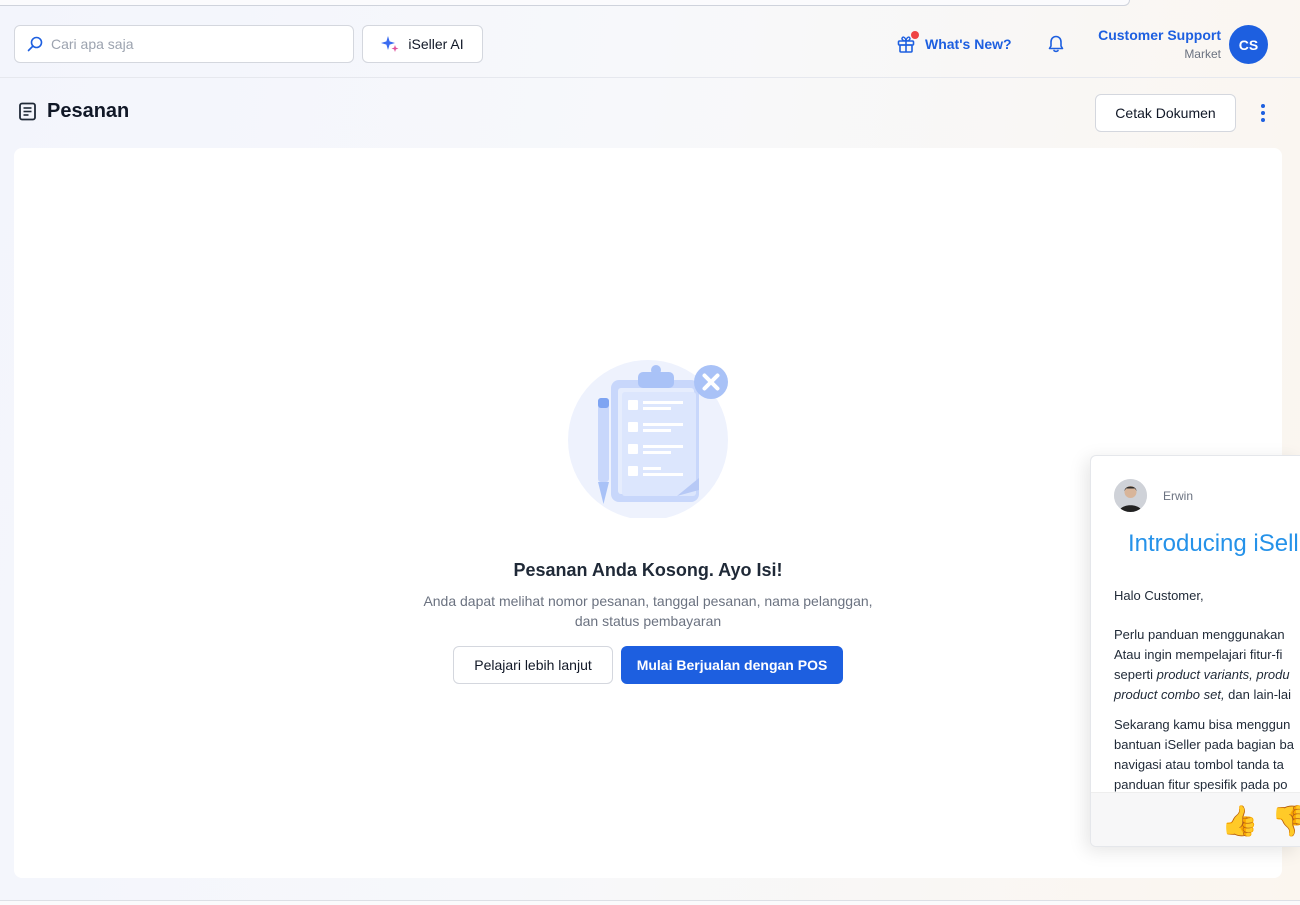 This screenshot has height=905, width=1300. Describe the element at coordinates (436, 44) in the screenshot. I see `iseller-ai-label: iSeller AI` at that location.